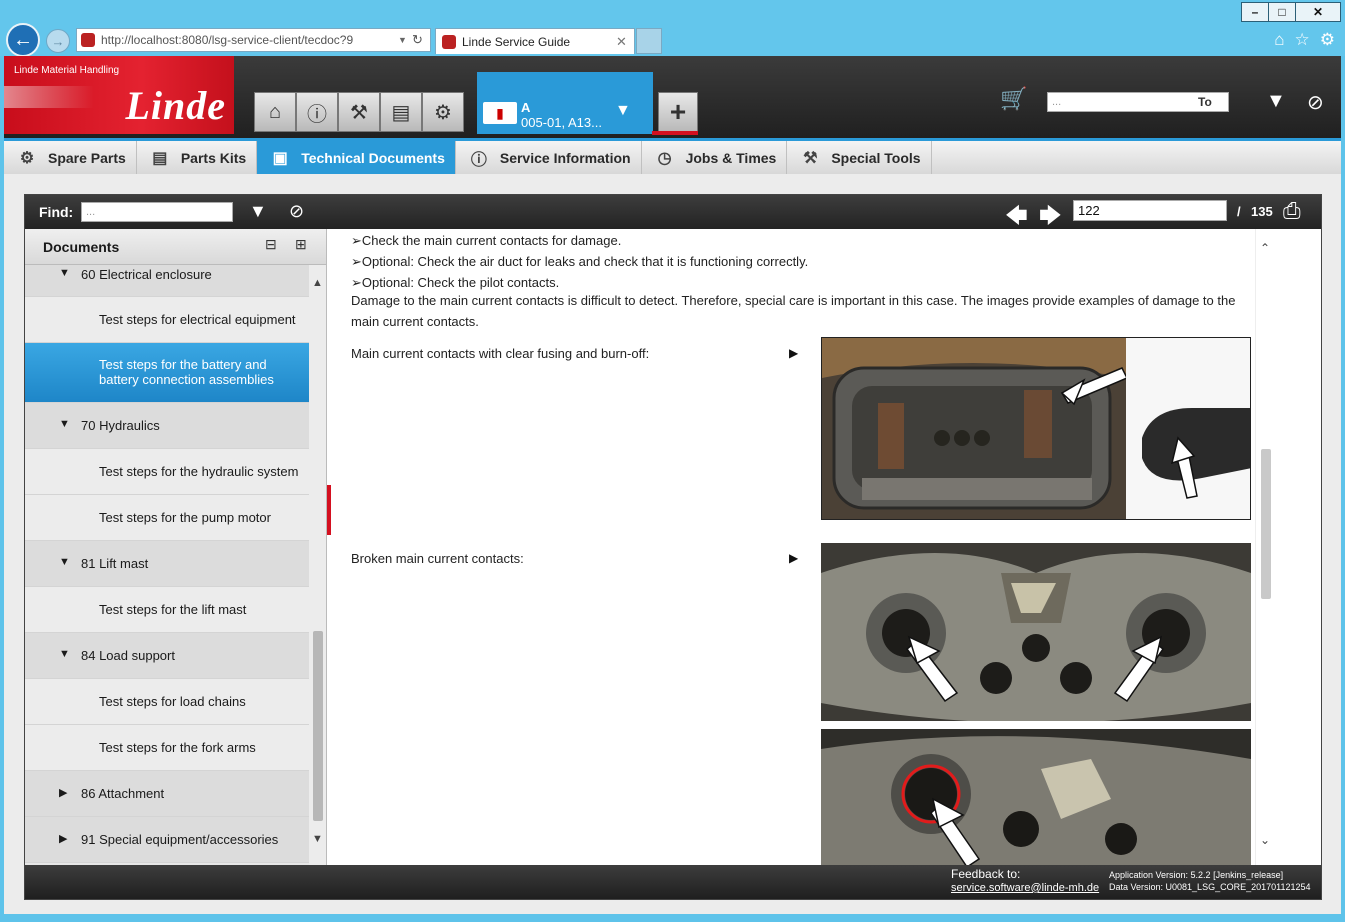 The height and width of the screenshot is (922, 1345). What do you see at coordinates (535, 41) in the screenshot?
I see `browser-tab: Linde Service Guide ✕` at bounding box center [535, 41].